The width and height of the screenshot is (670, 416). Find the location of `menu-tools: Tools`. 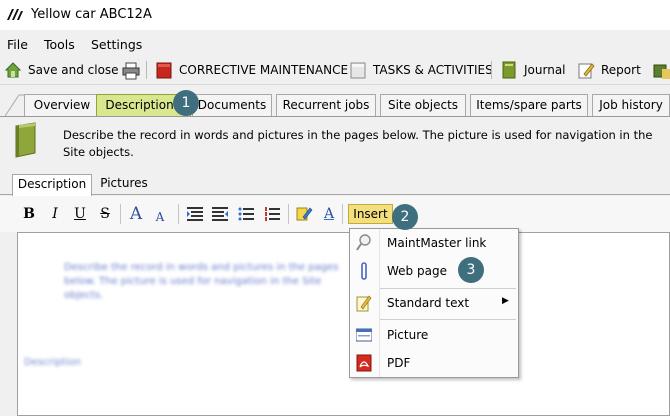

menu-tools: Tools is located at coordinates (59, 44).